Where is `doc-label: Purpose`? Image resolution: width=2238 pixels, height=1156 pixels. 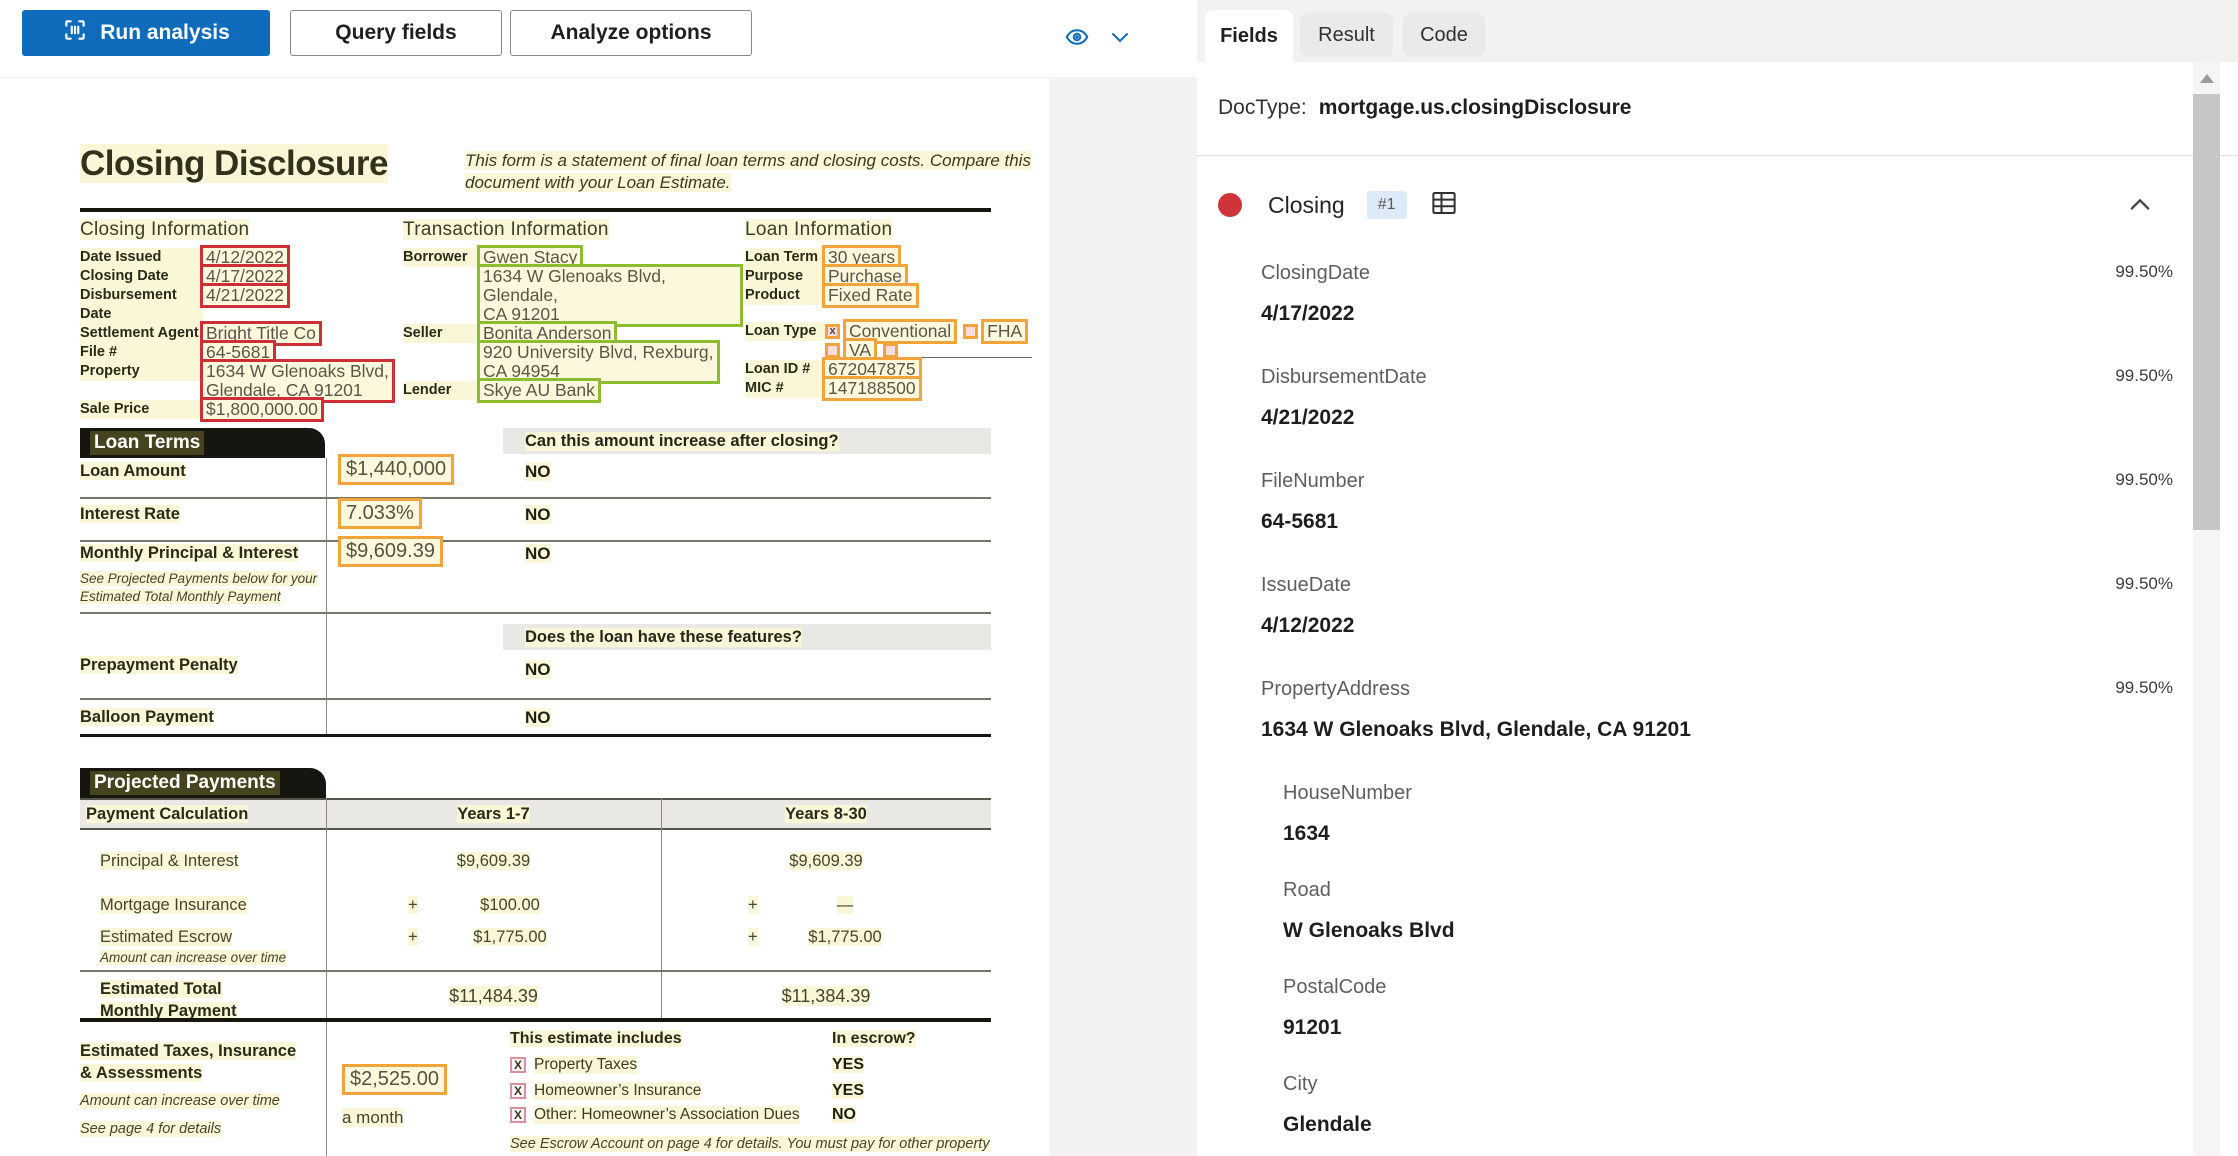
doc-label: Purpose is located at coordinates (785, 276).